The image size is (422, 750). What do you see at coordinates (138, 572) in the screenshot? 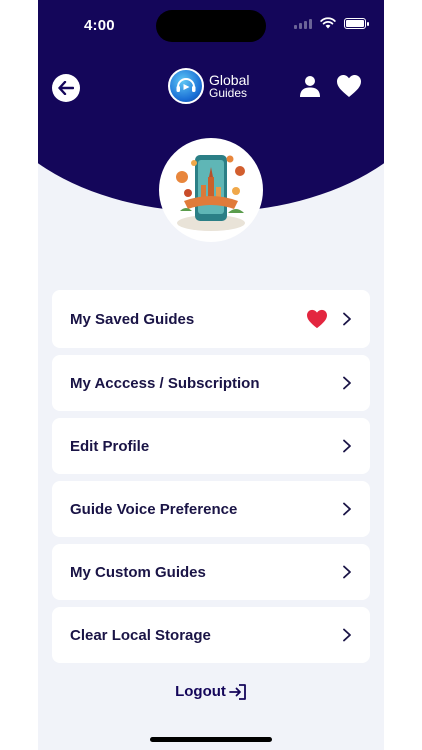
I see `menu-item-label: My Custom Guides` at bounding box center [138, 572].